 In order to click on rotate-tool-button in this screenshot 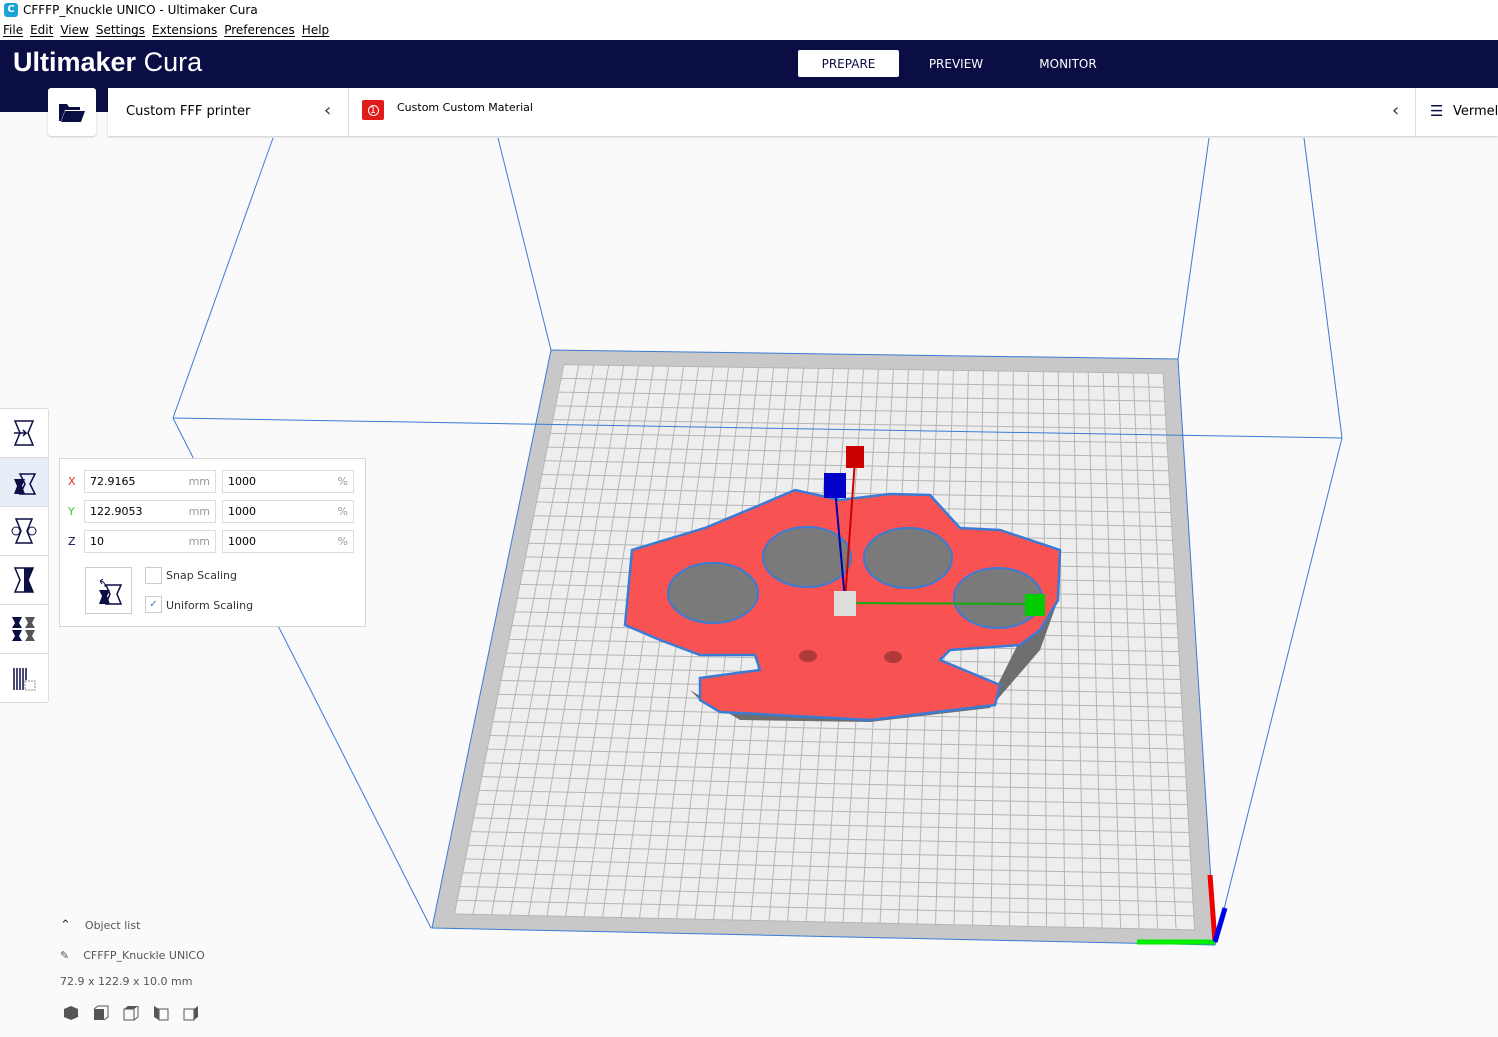, I will do `click(24, 531)`.